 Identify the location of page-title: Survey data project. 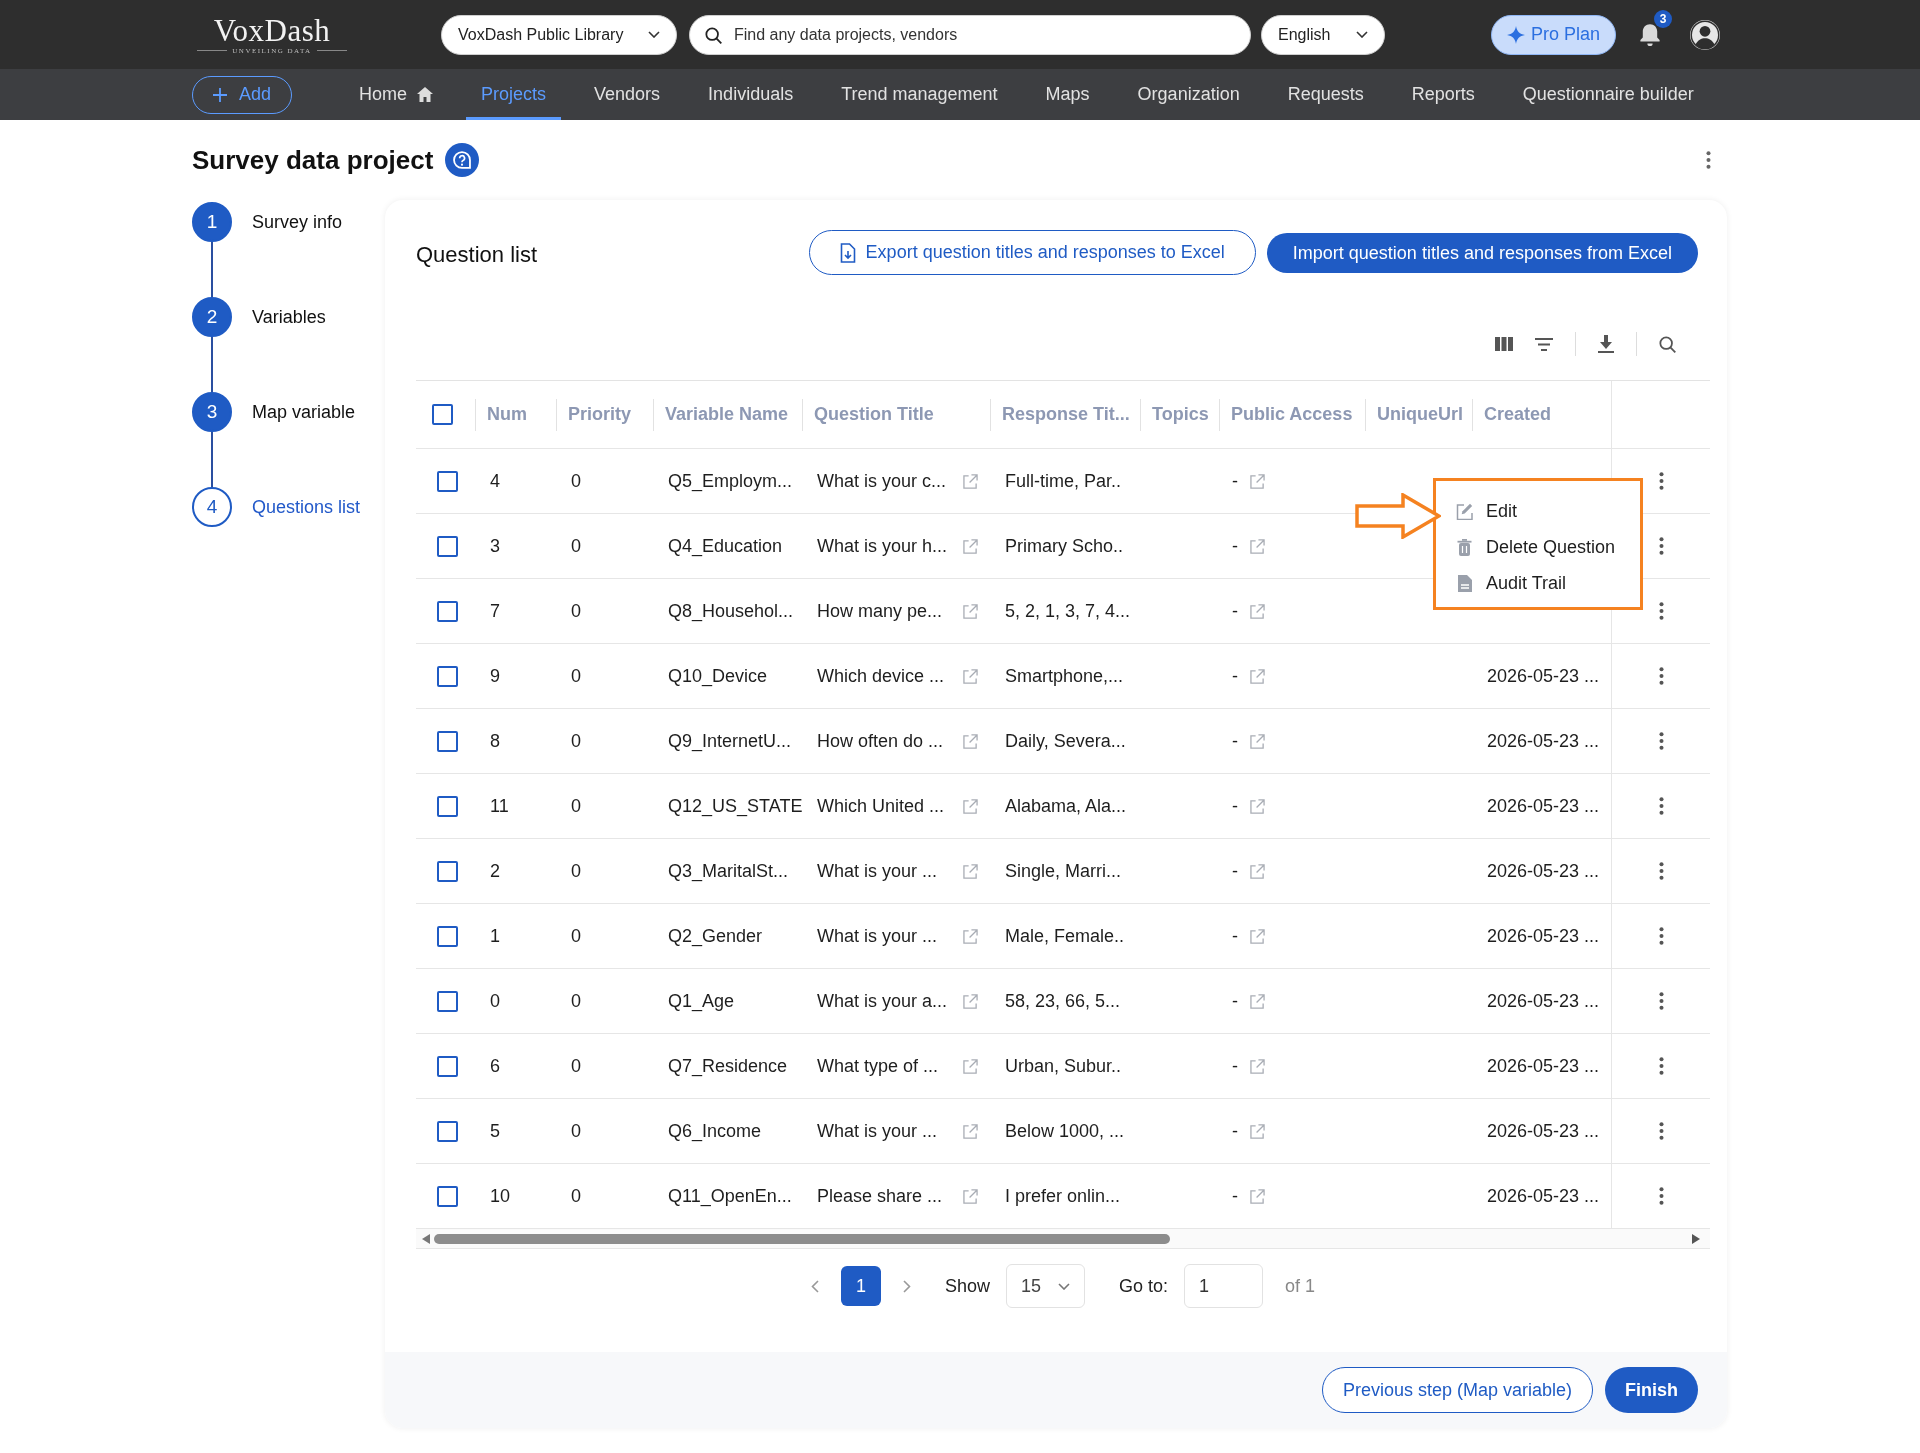
(313, 160).